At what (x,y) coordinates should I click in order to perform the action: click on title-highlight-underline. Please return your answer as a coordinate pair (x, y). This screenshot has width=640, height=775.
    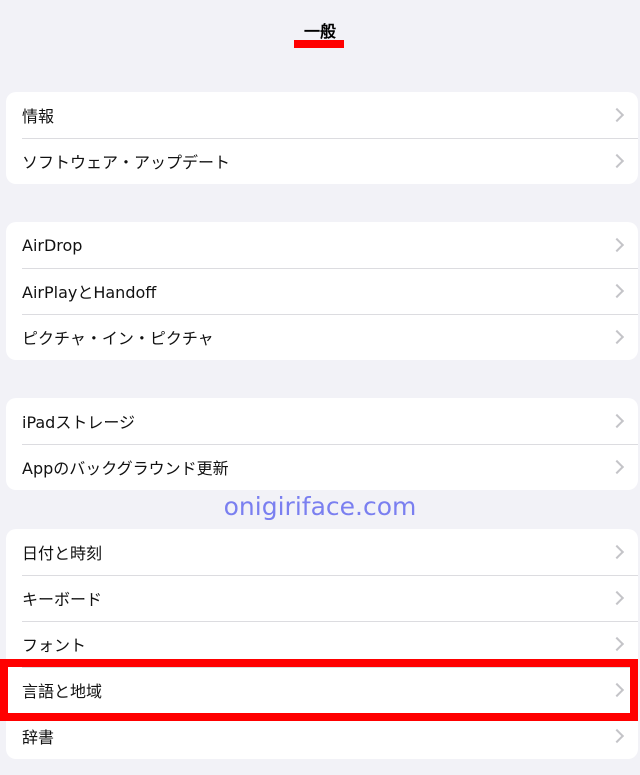
    Looking at the image, I should click on (319, 44).